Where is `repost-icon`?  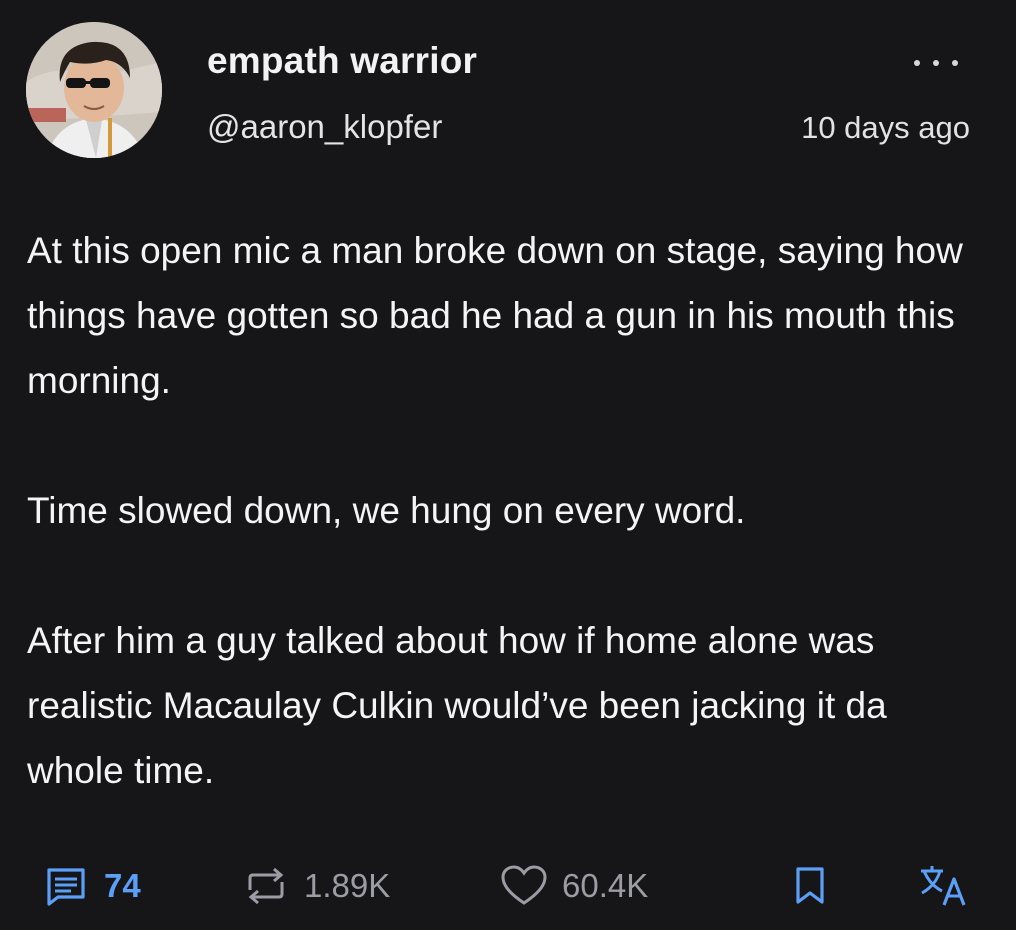 repost-icon is located at coordinates (266, 886).